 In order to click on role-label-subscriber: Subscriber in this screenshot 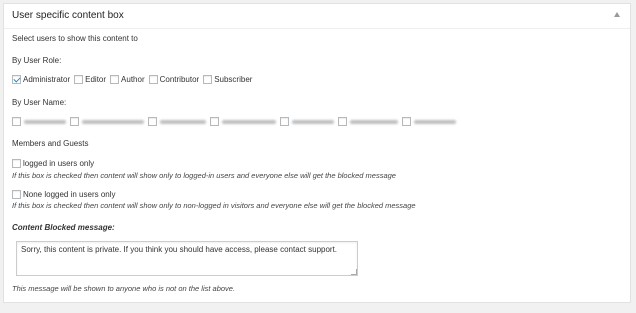, I will do `click(233, 79)`.